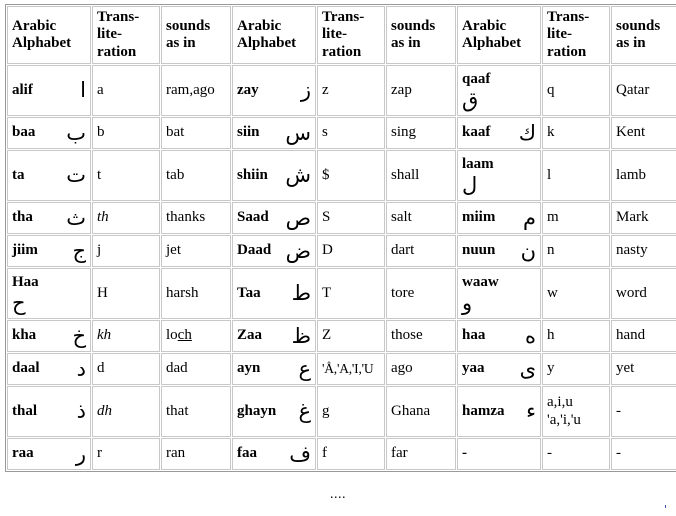 This screenshot has height=516, width=676. Describe the element at coordinates (249, 368) in the screenshot. I see `letter-name: ayn` at that location.